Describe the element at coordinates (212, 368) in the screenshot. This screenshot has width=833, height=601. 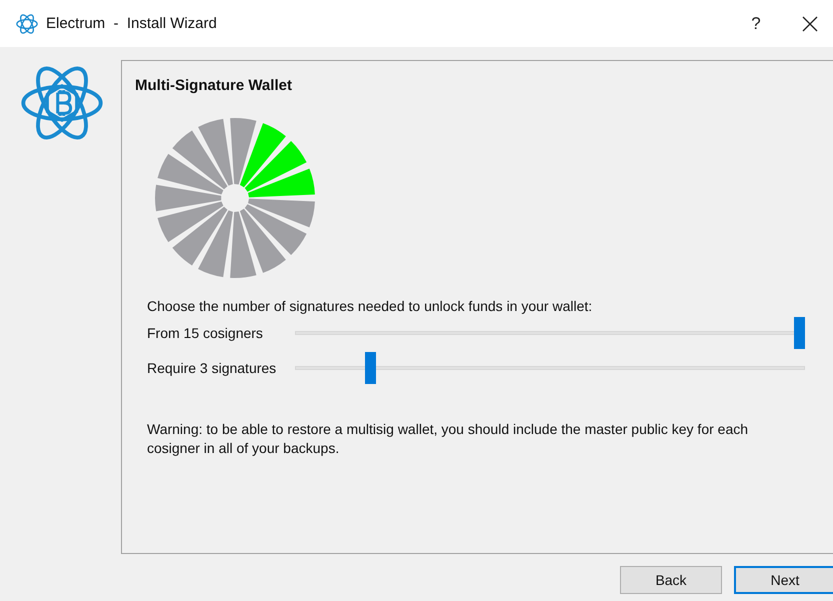
I see `slider-label: Require 3 signatures` at that location.